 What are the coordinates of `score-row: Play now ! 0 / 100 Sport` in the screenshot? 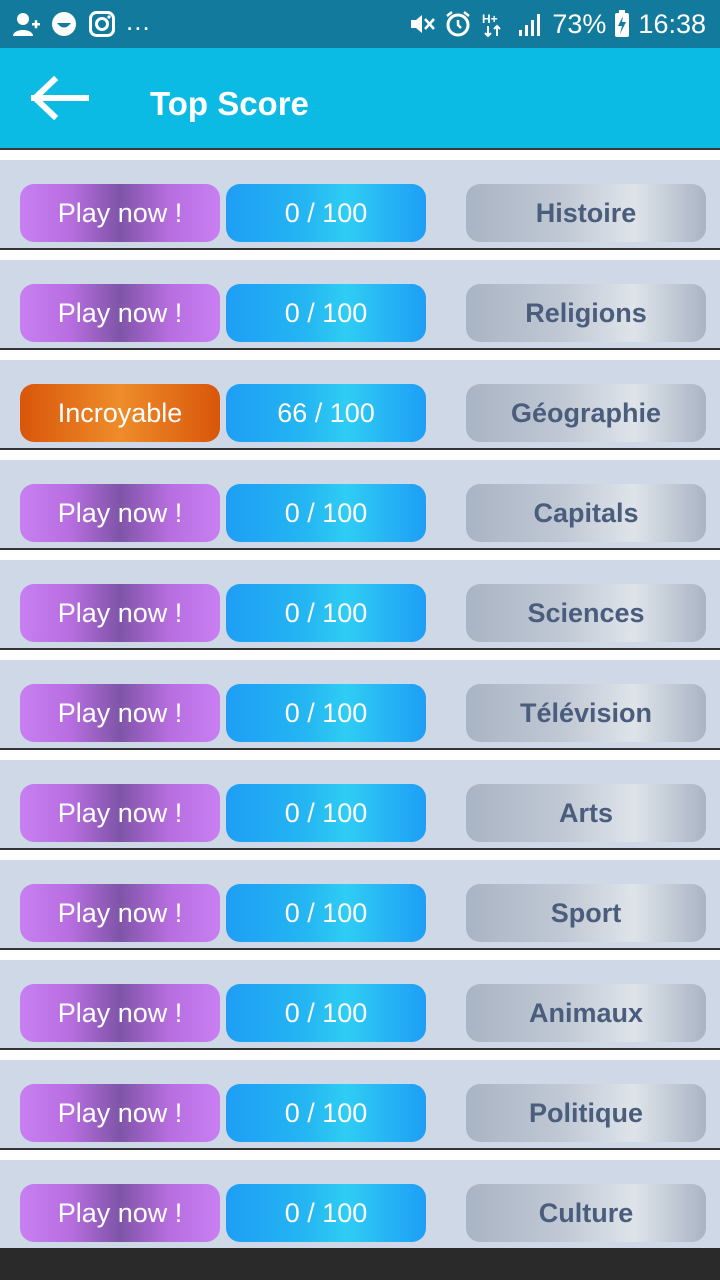 It's located at (360, 900).